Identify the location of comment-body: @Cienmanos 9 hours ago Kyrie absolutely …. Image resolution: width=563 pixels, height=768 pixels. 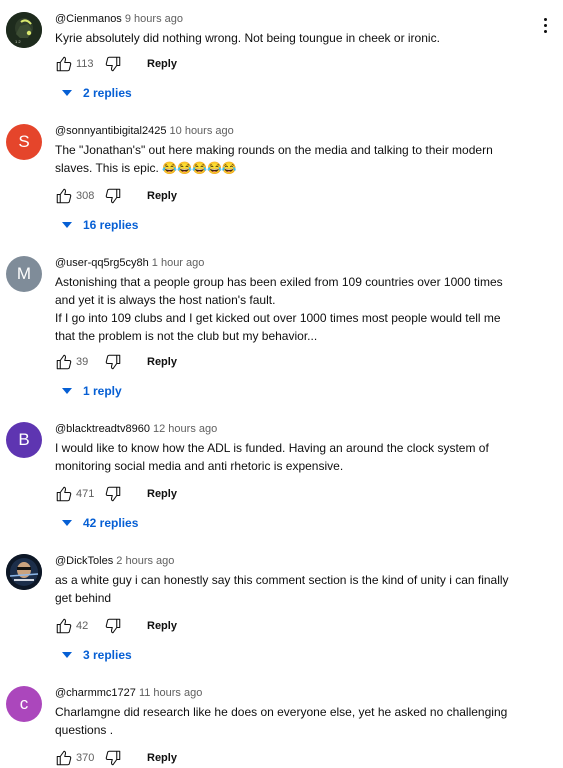
(290, 42).